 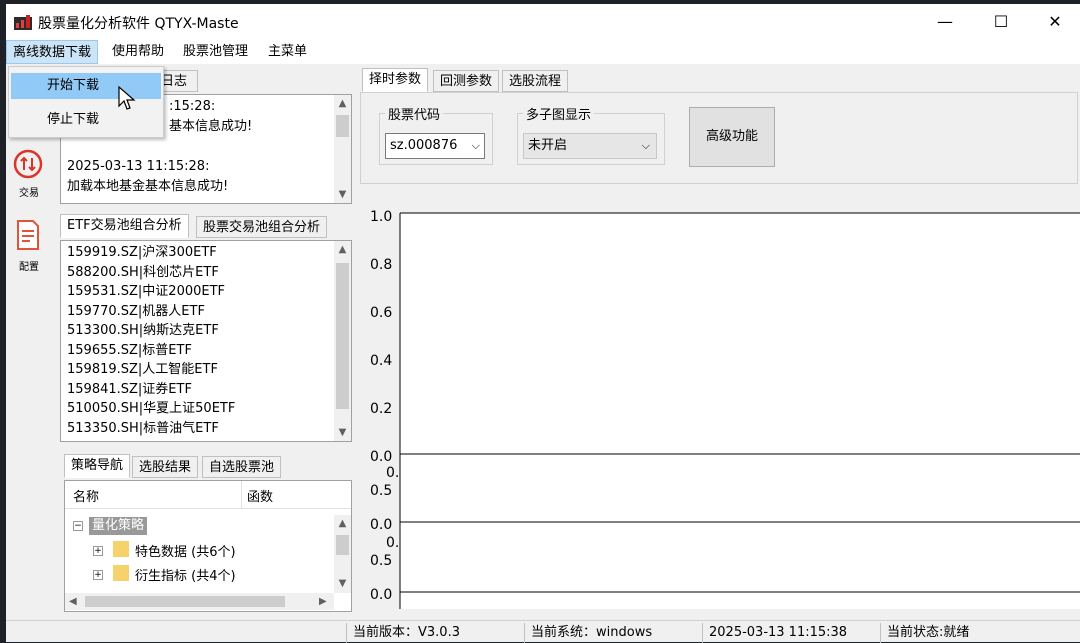 What do you see at coordinates (129, 351) in the screenshot?
I see `list-item: 159655.SZ|标普ETF` at bounding box center [129, 351].